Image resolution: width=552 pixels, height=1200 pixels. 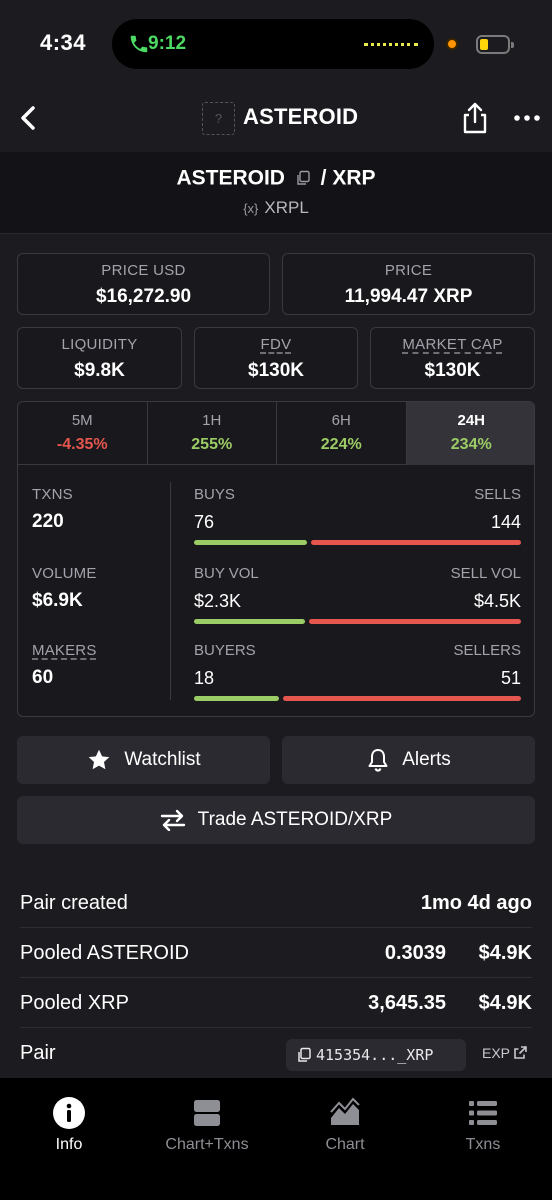 What do you see at coordinates (83, 433) in the screenshot?
I see `tab-5m: 5M -4.35%` at bounding box center [83, 433].